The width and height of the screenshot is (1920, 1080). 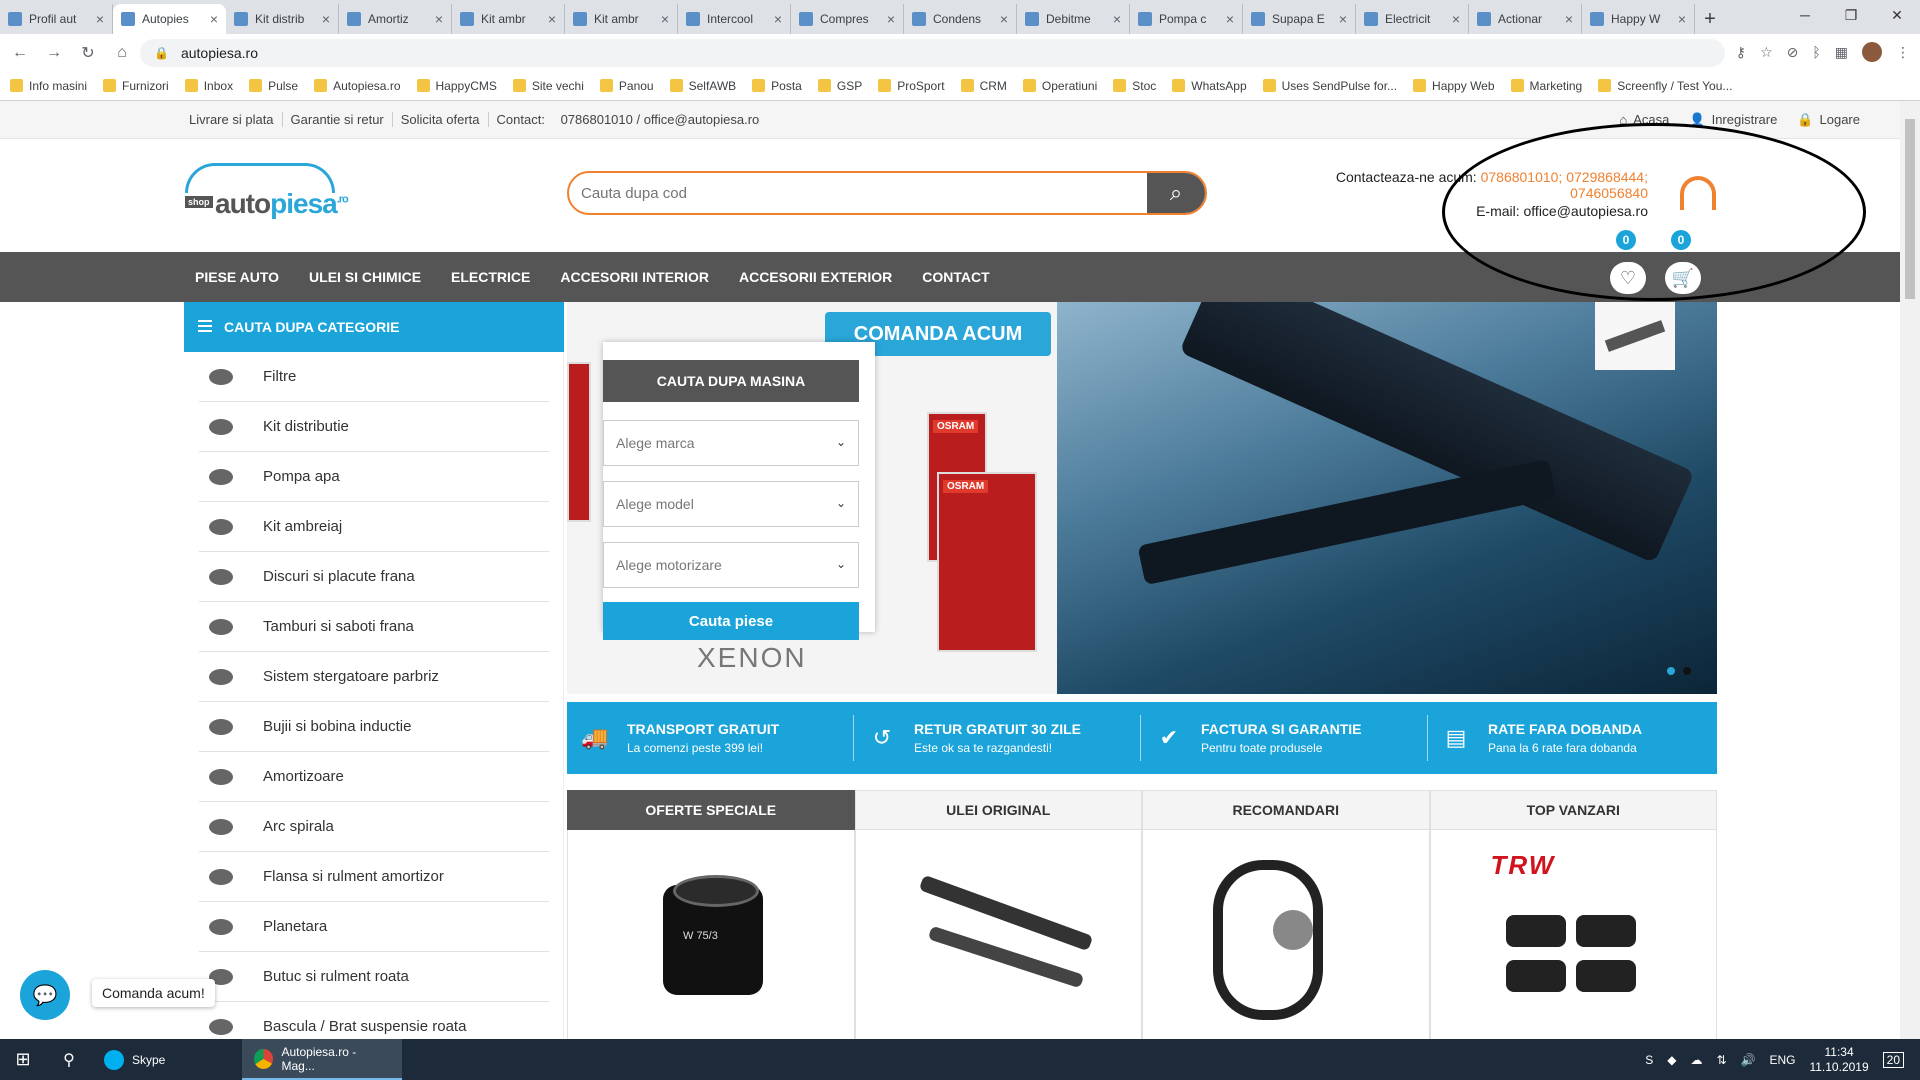 I want to click on link-oferta: Solicita oferta, so click(x=441, y=119).